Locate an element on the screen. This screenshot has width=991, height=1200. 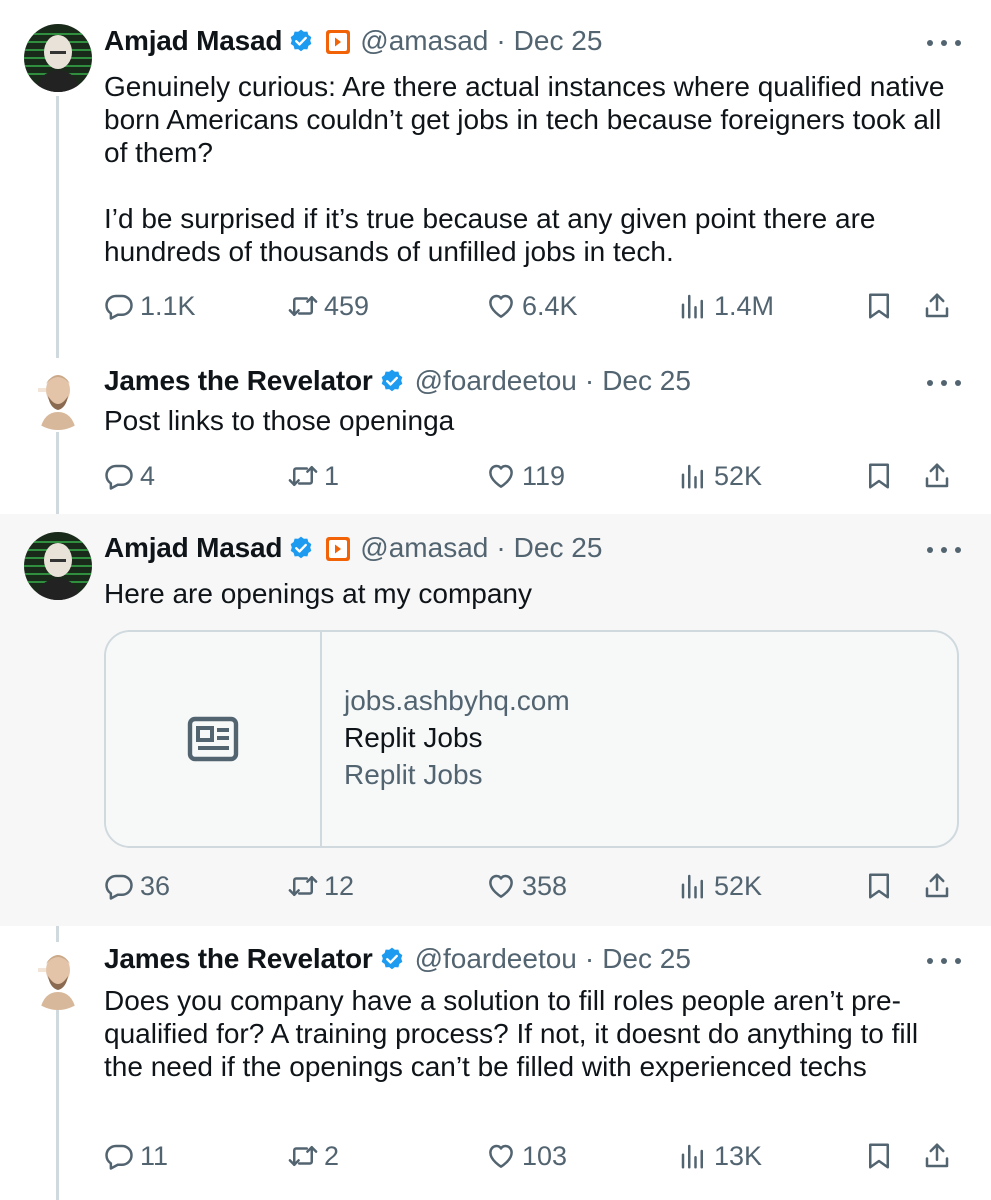
repost-count: 1 is located at coordinates (332, 475).